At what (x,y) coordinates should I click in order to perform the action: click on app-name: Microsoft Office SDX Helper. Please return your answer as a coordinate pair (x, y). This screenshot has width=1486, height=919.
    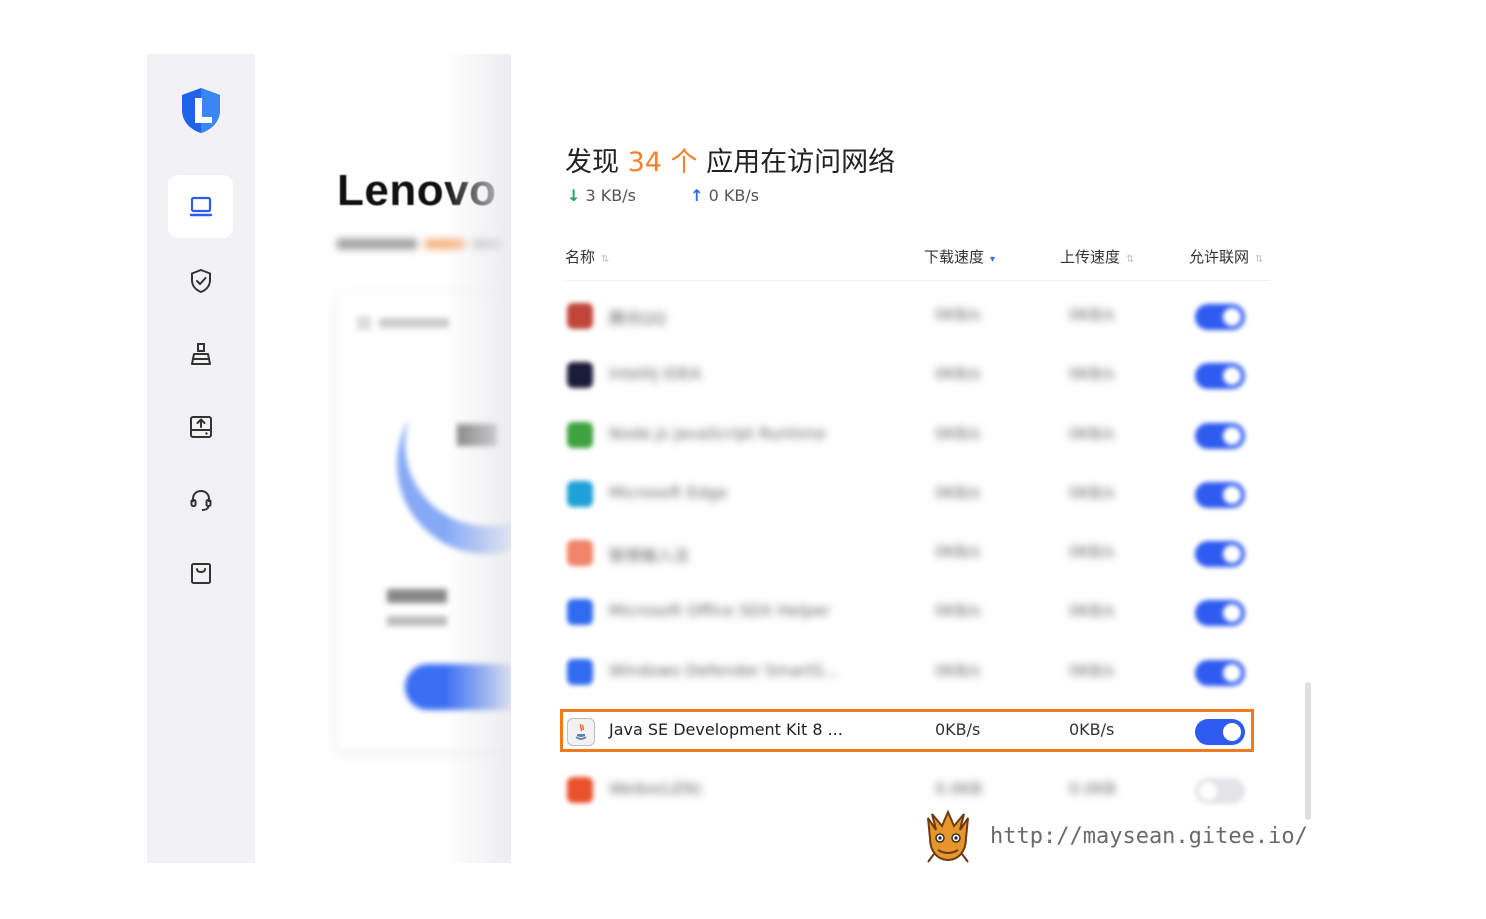
    Looking at the image, I should click on (720, 610).